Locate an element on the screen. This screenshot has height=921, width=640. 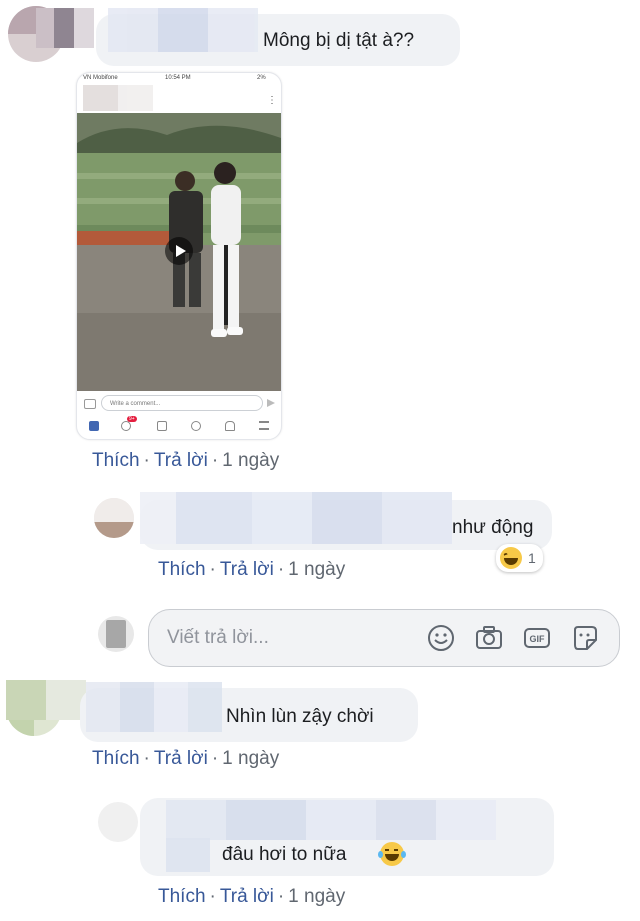
phone-bottom-nav: 9+ is located at coordinates (179, 426).